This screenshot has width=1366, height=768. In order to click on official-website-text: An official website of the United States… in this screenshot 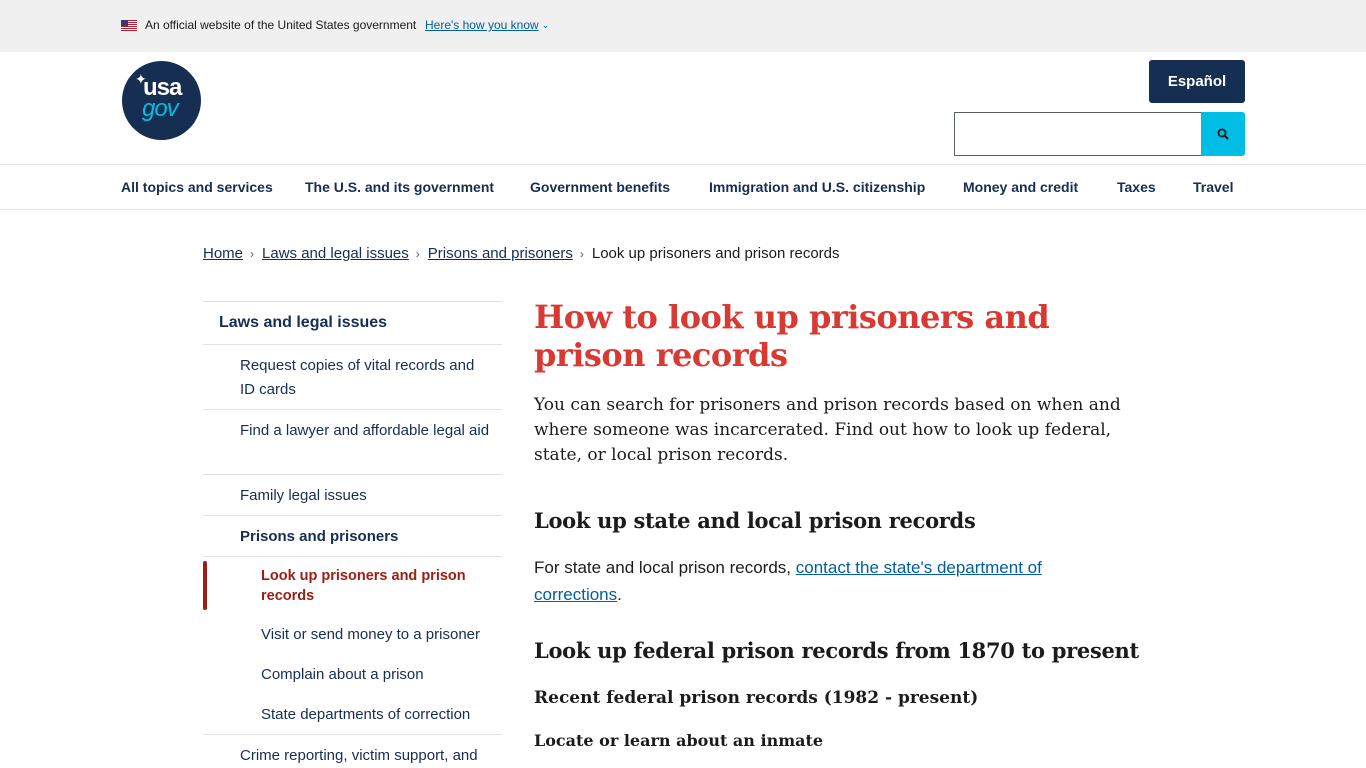, I will do `click(281, 25)`.